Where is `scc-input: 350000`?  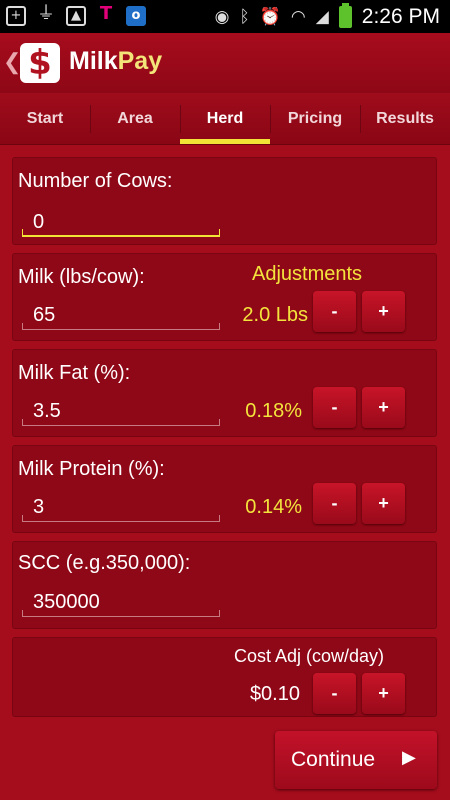
scc-input: 350000 is located at coordinates (121, 602).